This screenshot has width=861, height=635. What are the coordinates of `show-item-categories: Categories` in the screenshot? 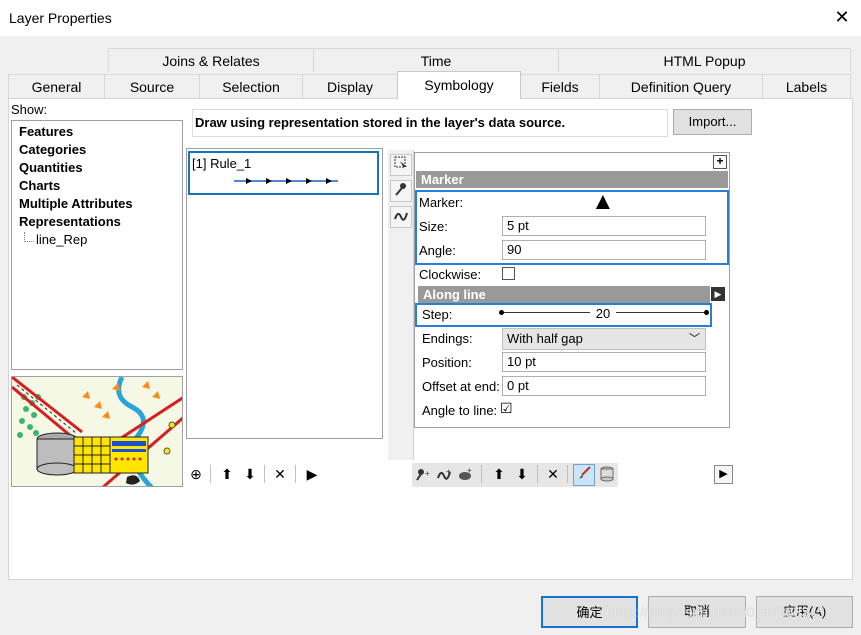 It's located at (52, 149).